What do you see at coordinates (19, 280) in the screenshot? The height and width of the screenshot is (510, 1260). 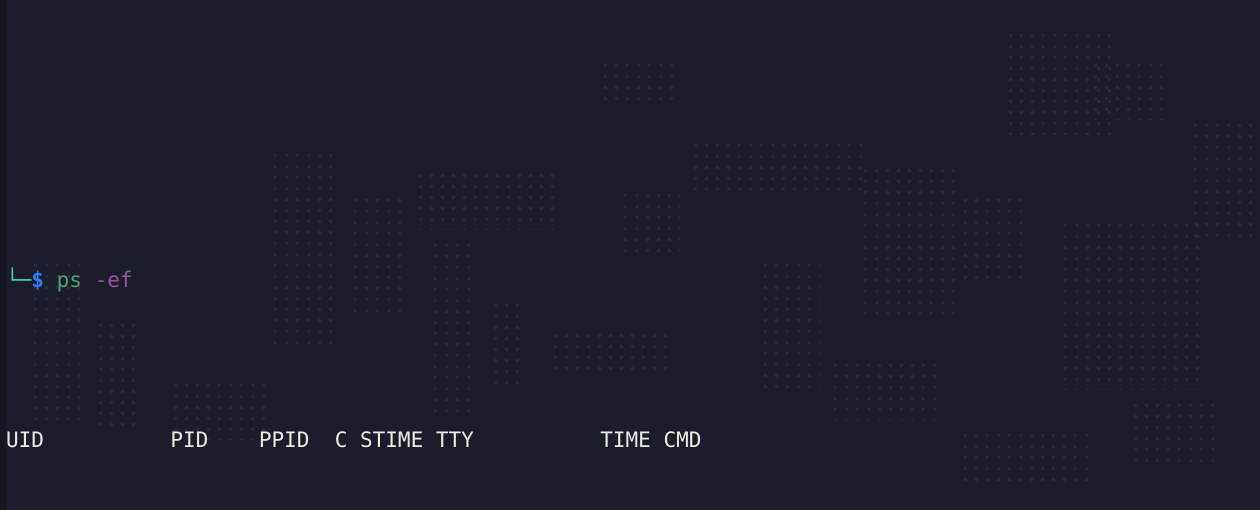 I see `prompt-decoration: └─` at bounding box center [19, 280].